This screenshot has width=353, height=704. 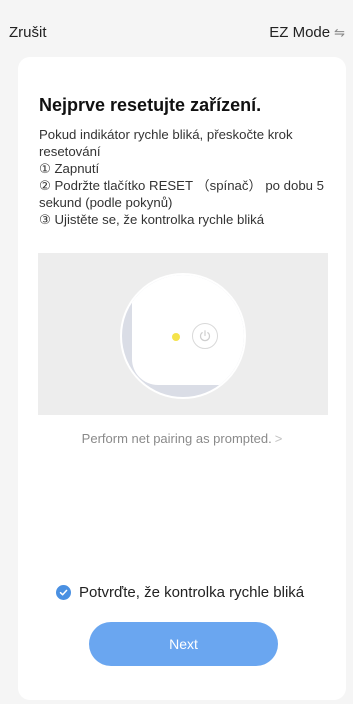 I want to click on ez-mode-label: EZ Mode, so click(x=300, y=32).